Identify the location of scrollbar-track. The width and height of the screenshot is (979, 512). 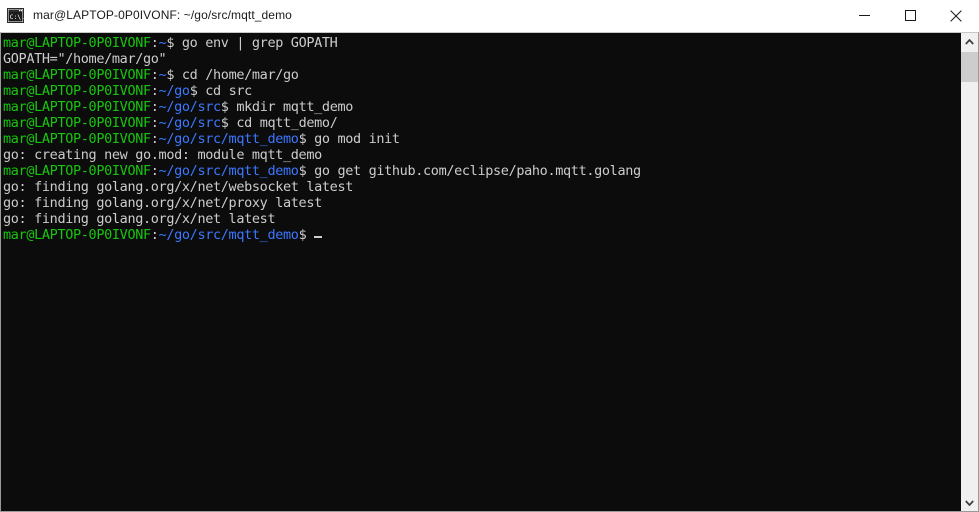
(969, 272).